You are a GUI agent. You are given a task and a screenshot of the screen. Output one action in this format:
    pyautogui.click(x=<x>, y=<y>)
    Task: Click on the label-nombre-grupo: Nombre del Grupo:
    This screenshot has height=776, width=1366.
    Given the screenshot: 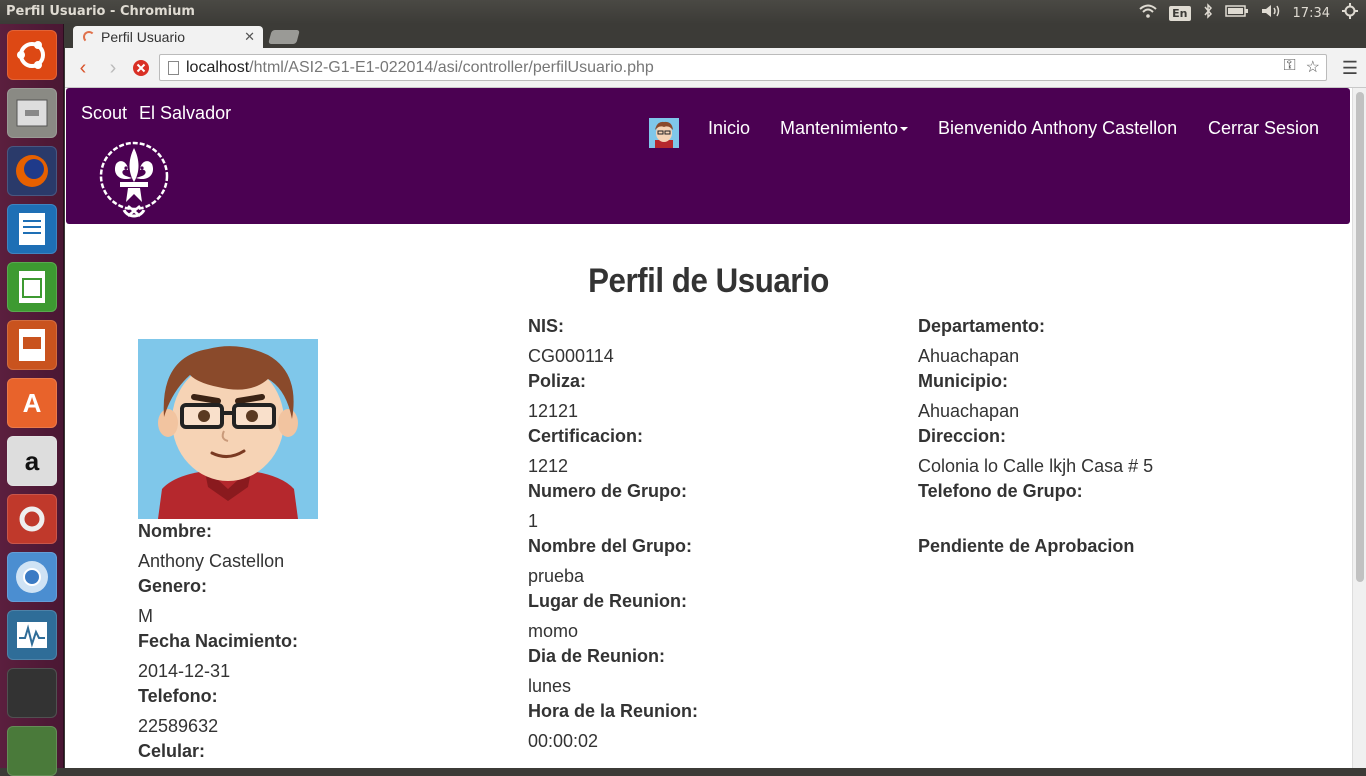 What is the action you would take?
    pyautogui.click(x=610, y=546)
    